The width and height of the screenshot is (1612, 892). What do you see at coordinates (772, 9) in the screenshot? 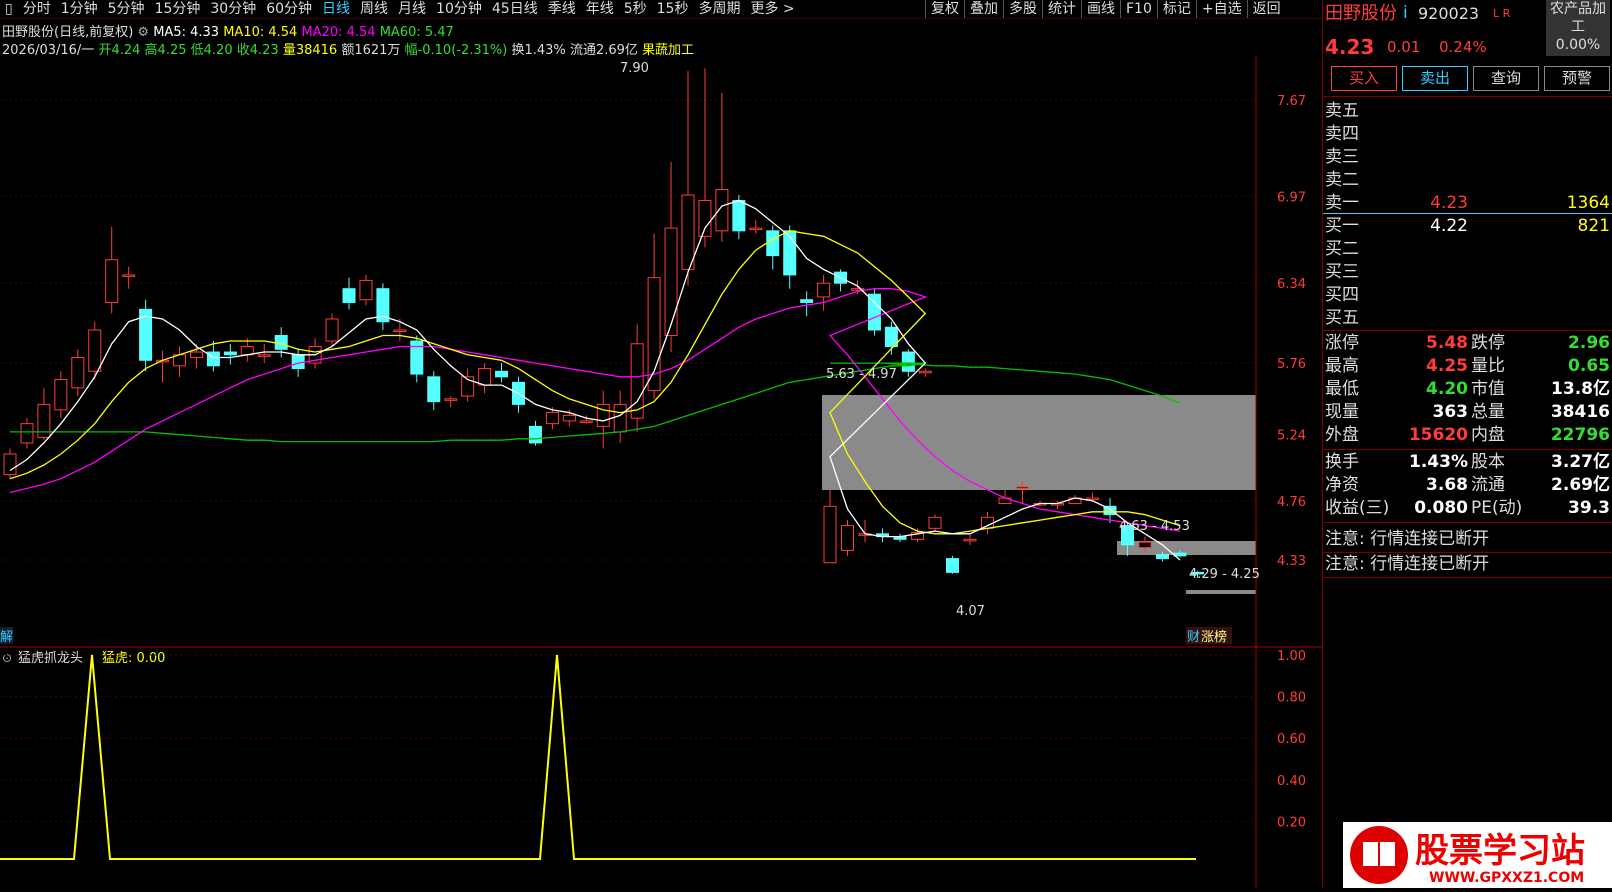
I see `period-tab-16: 更多 >` at bounding box center [772, 9].